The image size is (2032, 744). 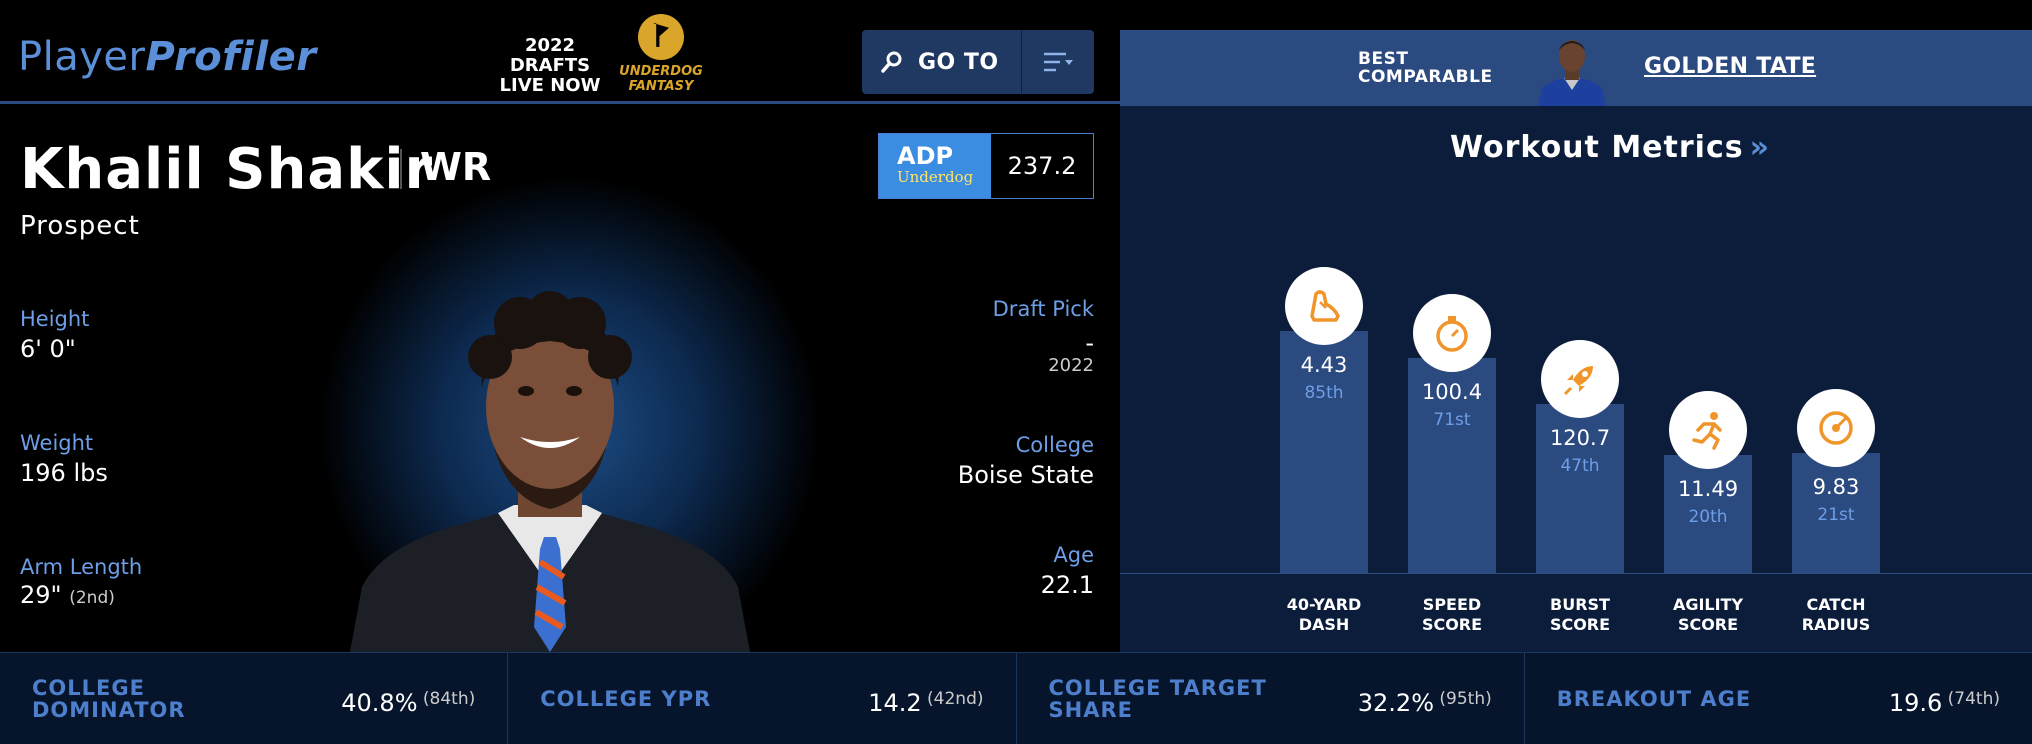 I want to click on goto-label: GO TO, so click(x=958, y=62).